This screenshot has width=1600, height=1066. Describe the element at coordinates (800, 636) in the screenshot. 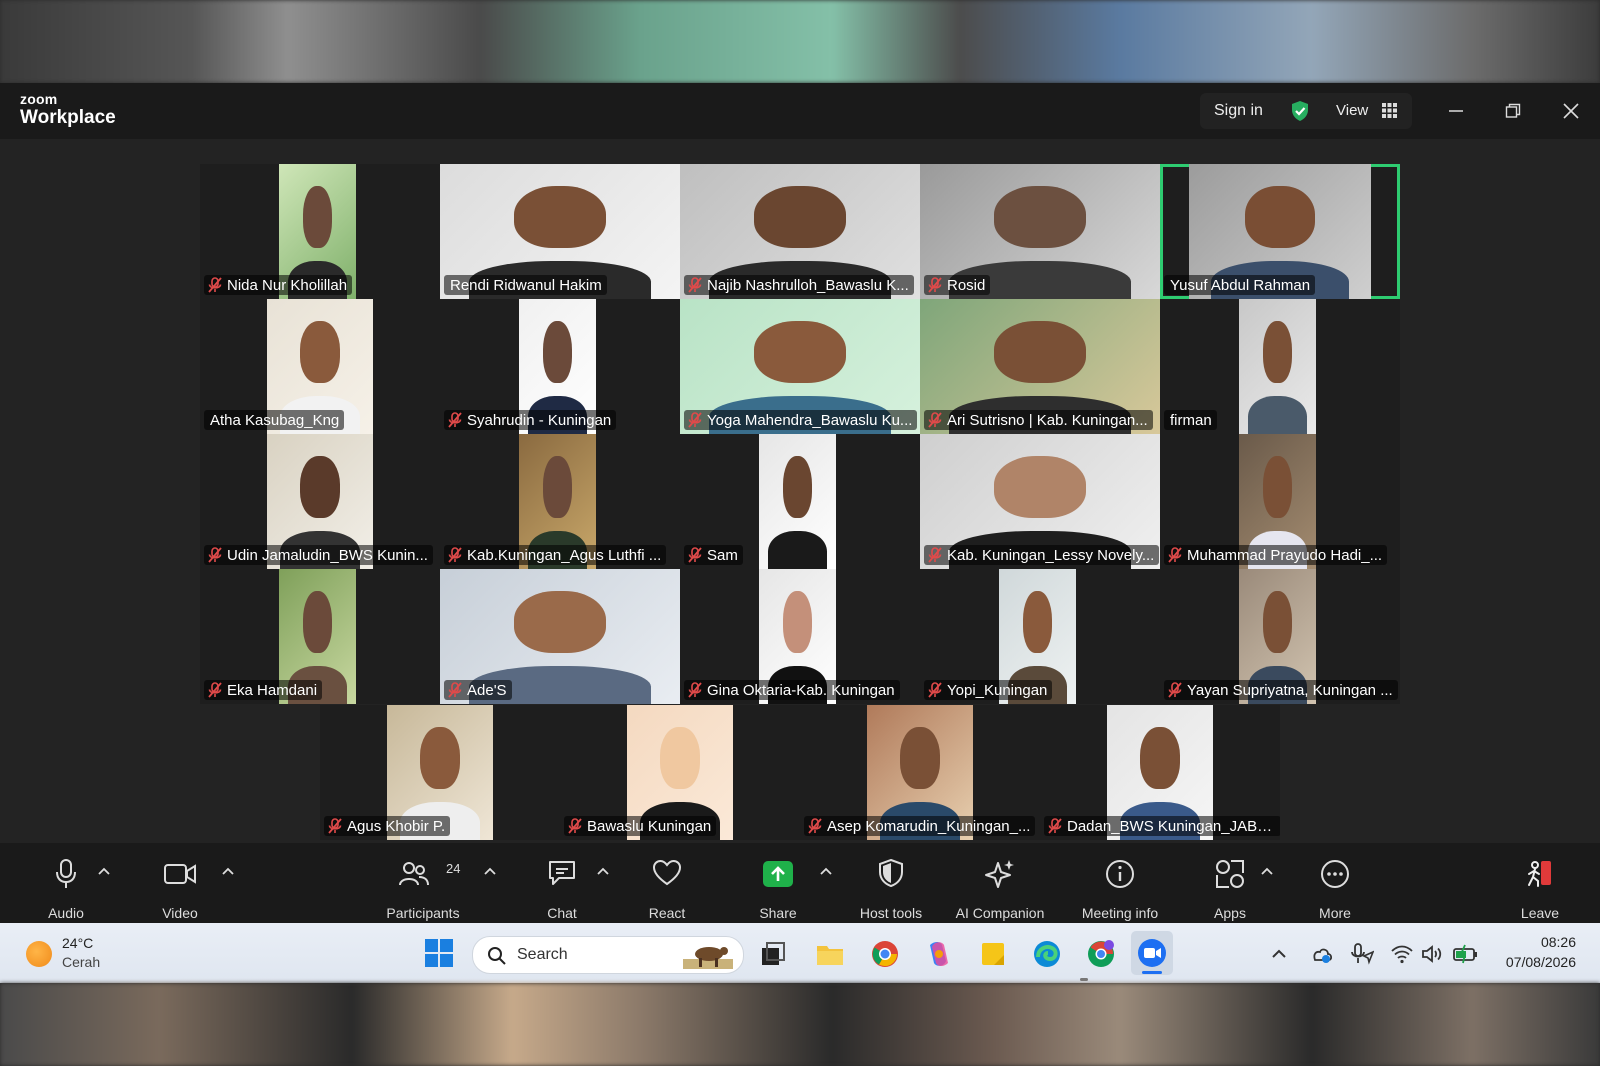

I see `participant-tile: Gina Oktaria-Kab. Kuningan` at that location.